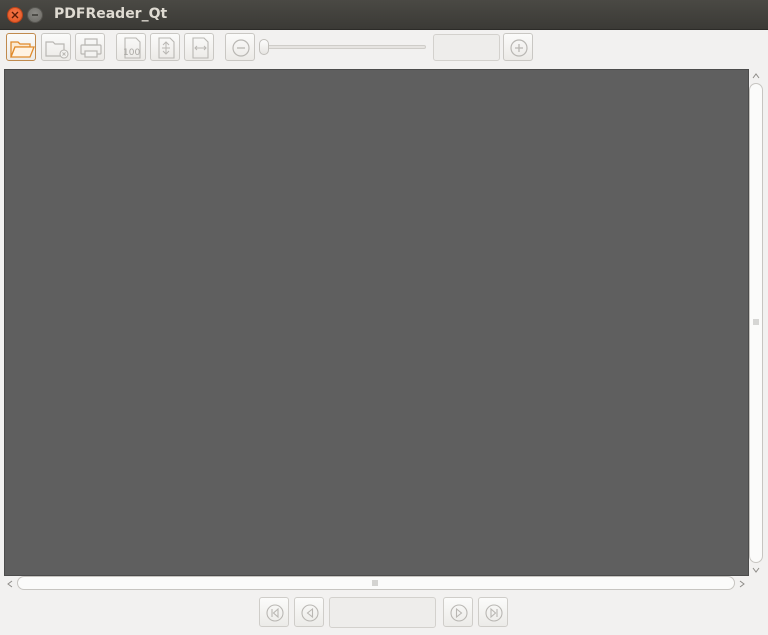 This screenshot has height=635, width=768. I want to click on actual-size-button: 100, so click(131, 47).